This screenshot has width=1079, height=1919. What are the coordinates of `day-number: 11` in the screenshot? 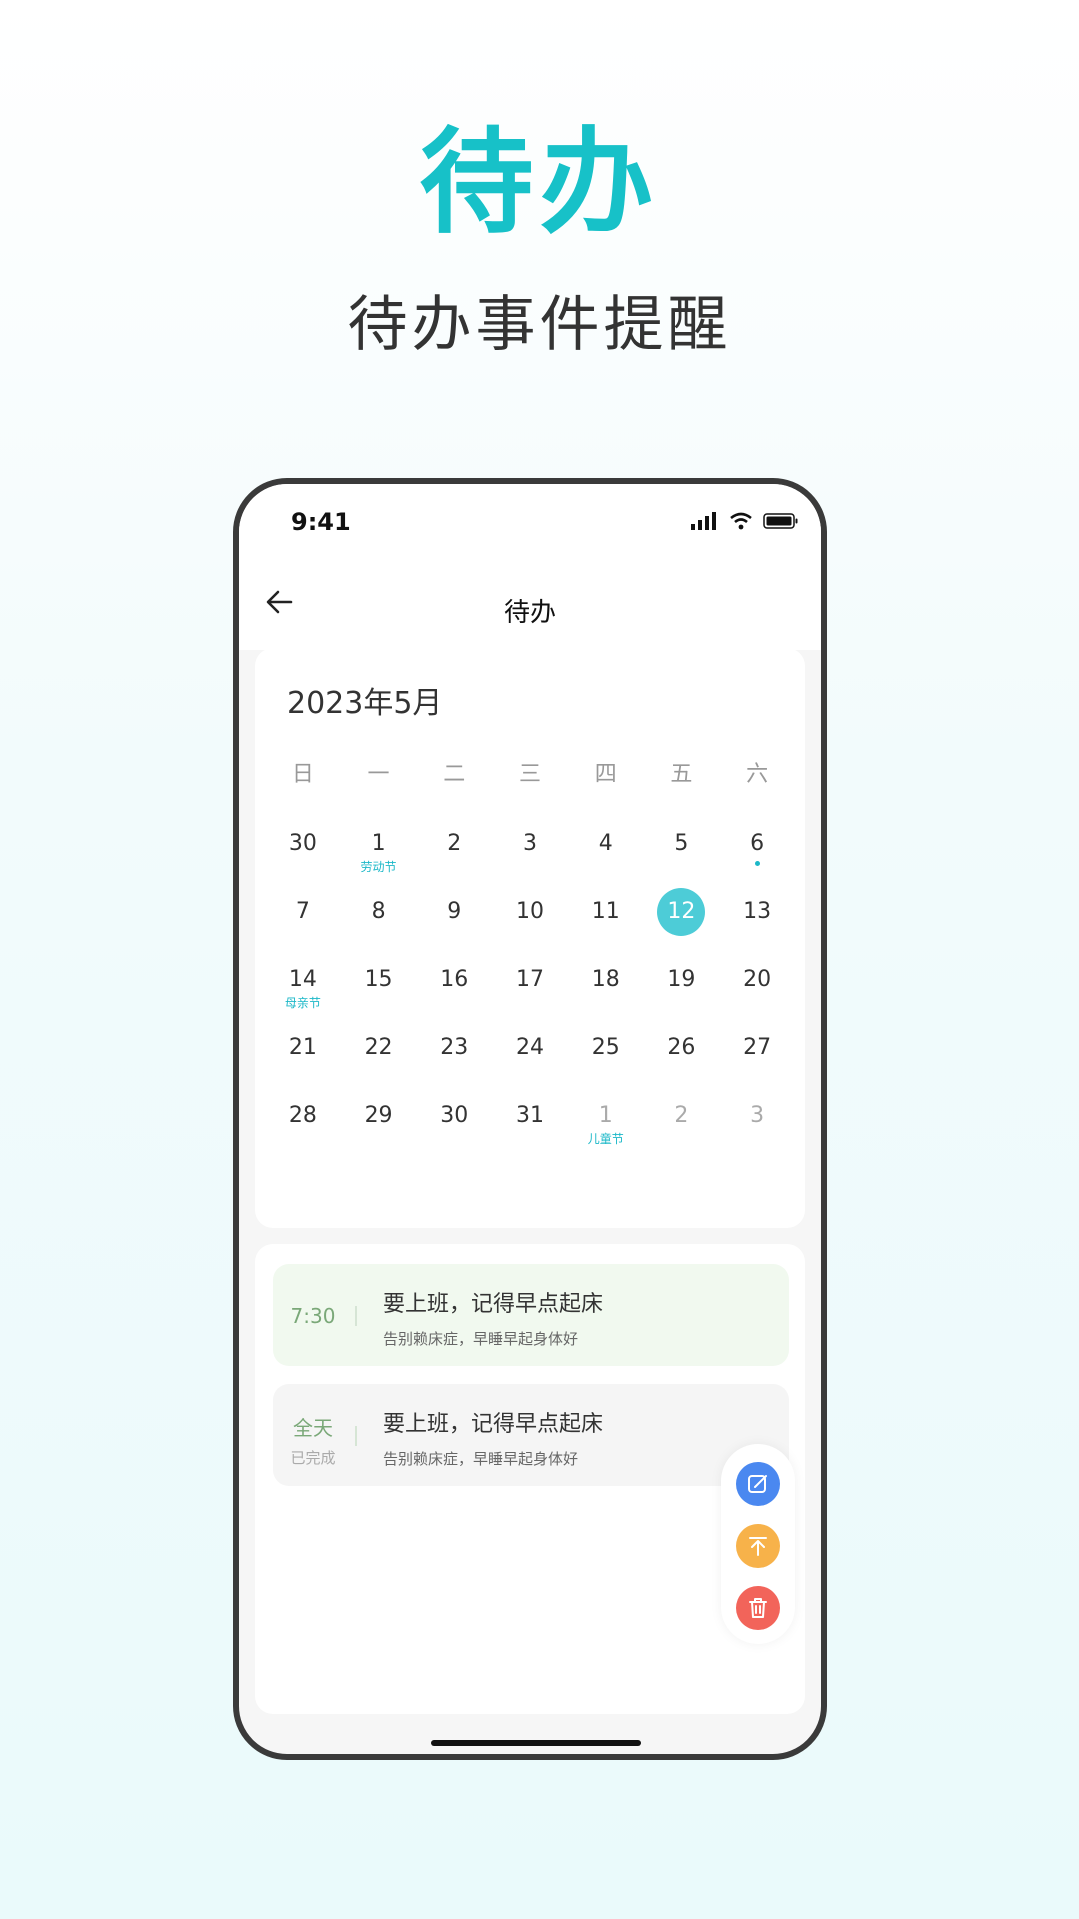 It's located at (605, 911).